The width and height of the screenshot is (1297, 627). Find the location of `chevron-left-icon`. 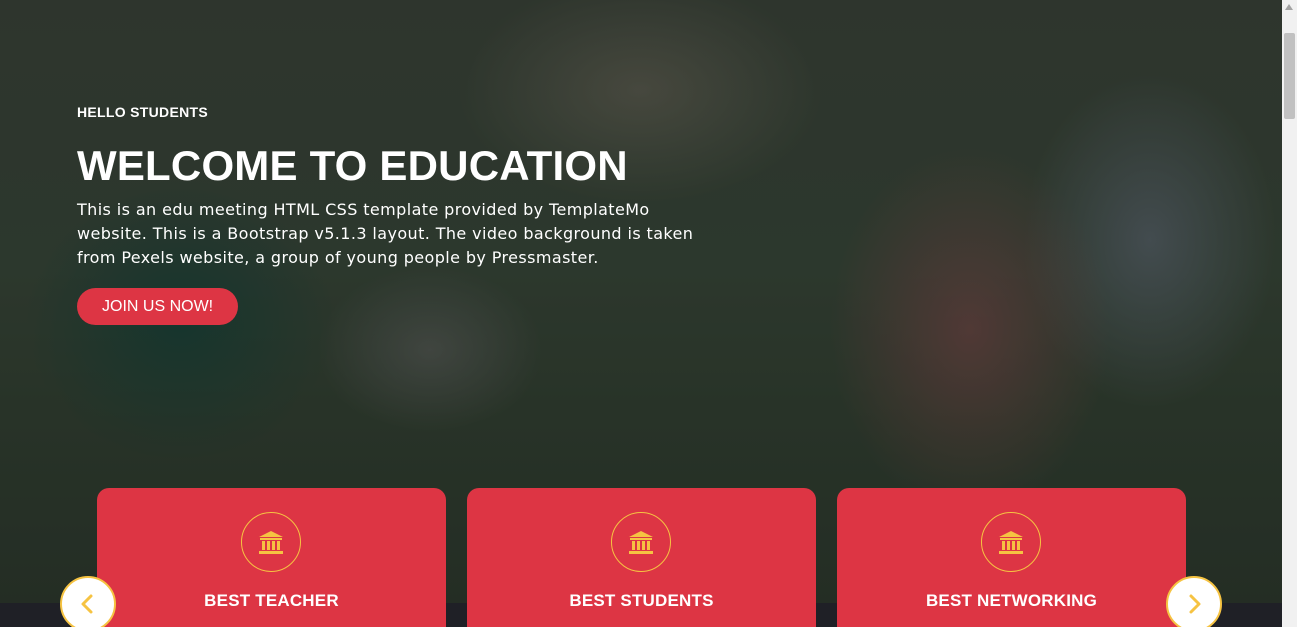

chevron-left-icon is located at coordinates (87, 604).